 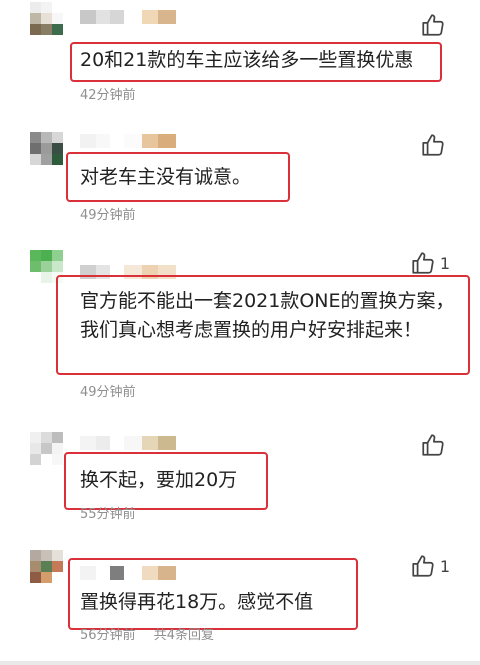 I want to click on comment-time: 55分钟前, so click(x=108, y=514).